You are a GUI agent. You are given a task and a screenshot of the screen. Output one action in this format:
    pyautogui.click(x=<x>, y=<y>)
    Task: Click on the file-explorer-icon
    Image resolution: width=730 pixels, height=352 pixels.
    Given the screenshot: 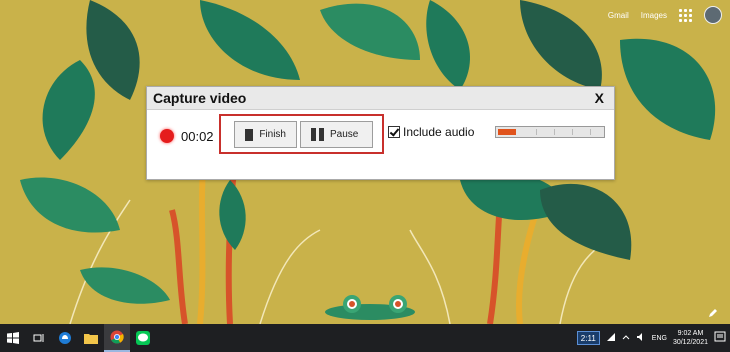 What is the action you would take?
    pyautogui.click(x=91, y=338)
    